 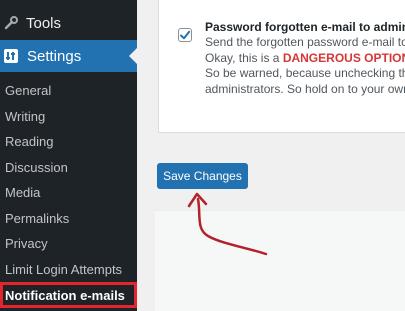 I want to click on option-line-3: So be warned, because unchecking this, so click(x=305, y=73).